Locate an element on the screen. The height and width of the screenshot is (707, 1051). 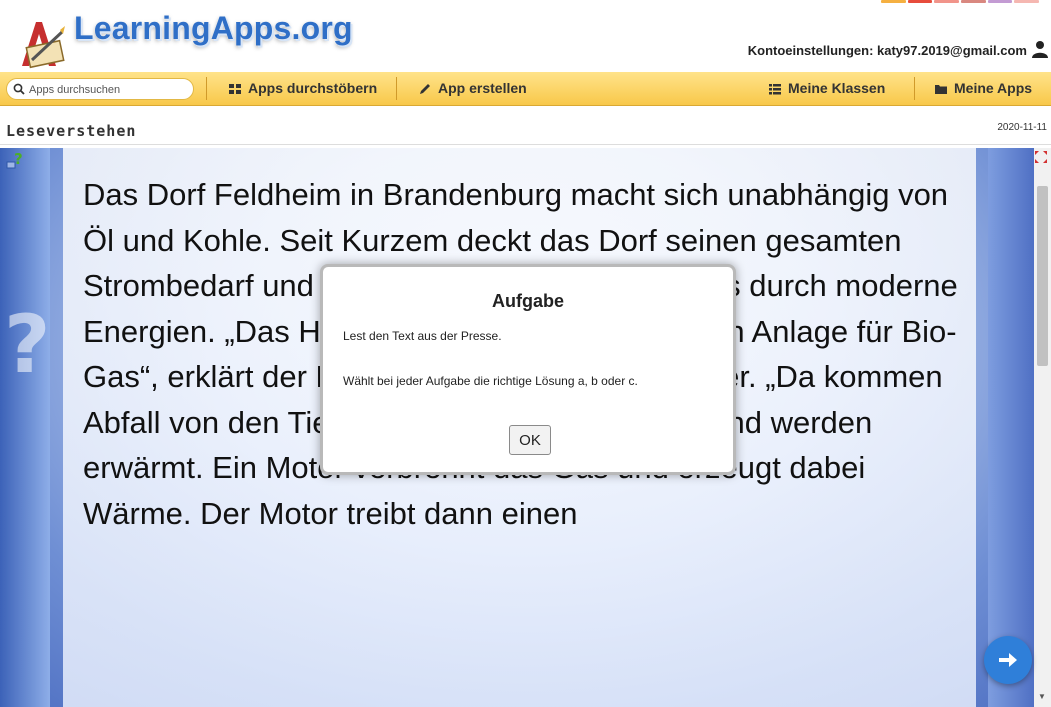
title-row: Leseverstehen 2020-11-11 is located at coordinates (525, 125).